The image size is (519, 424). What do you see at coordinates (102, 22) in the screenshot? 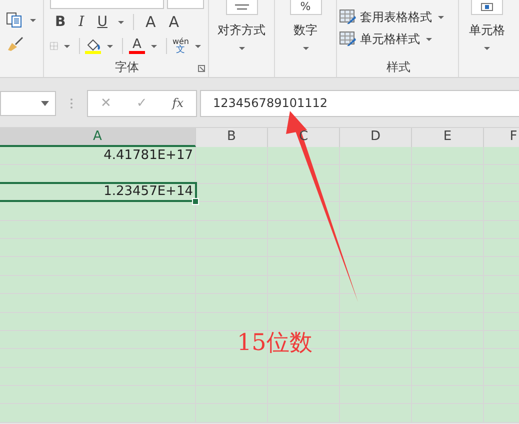
I see `underline-button: U` at bounding box center [102, 22].